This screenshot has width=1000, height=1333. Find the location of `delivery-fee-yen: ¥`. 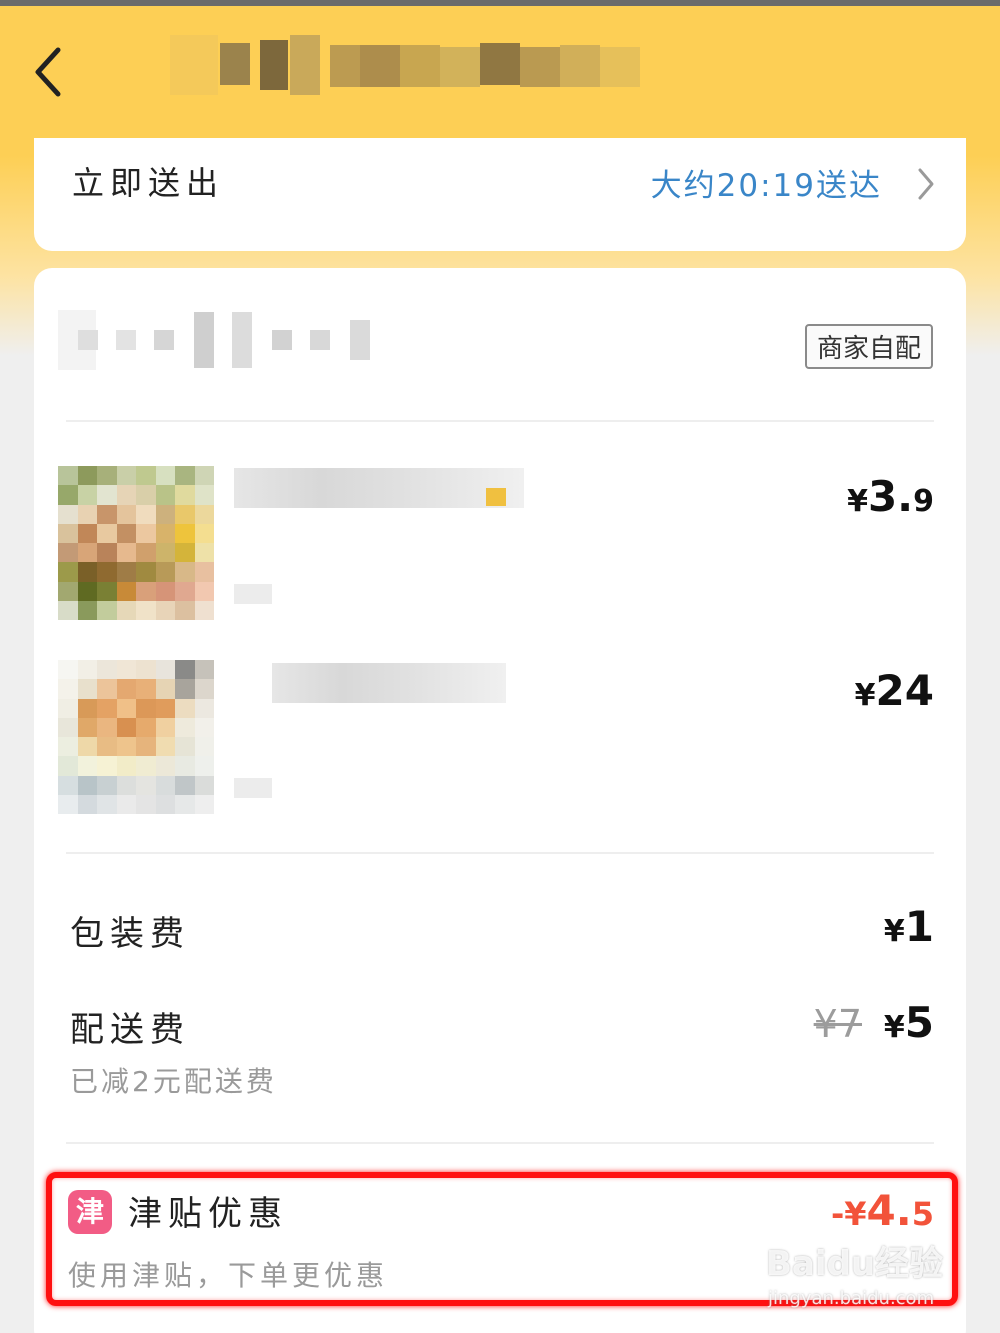

delivery-fee-yen: ¥ is located at coordinates (894, 1027).